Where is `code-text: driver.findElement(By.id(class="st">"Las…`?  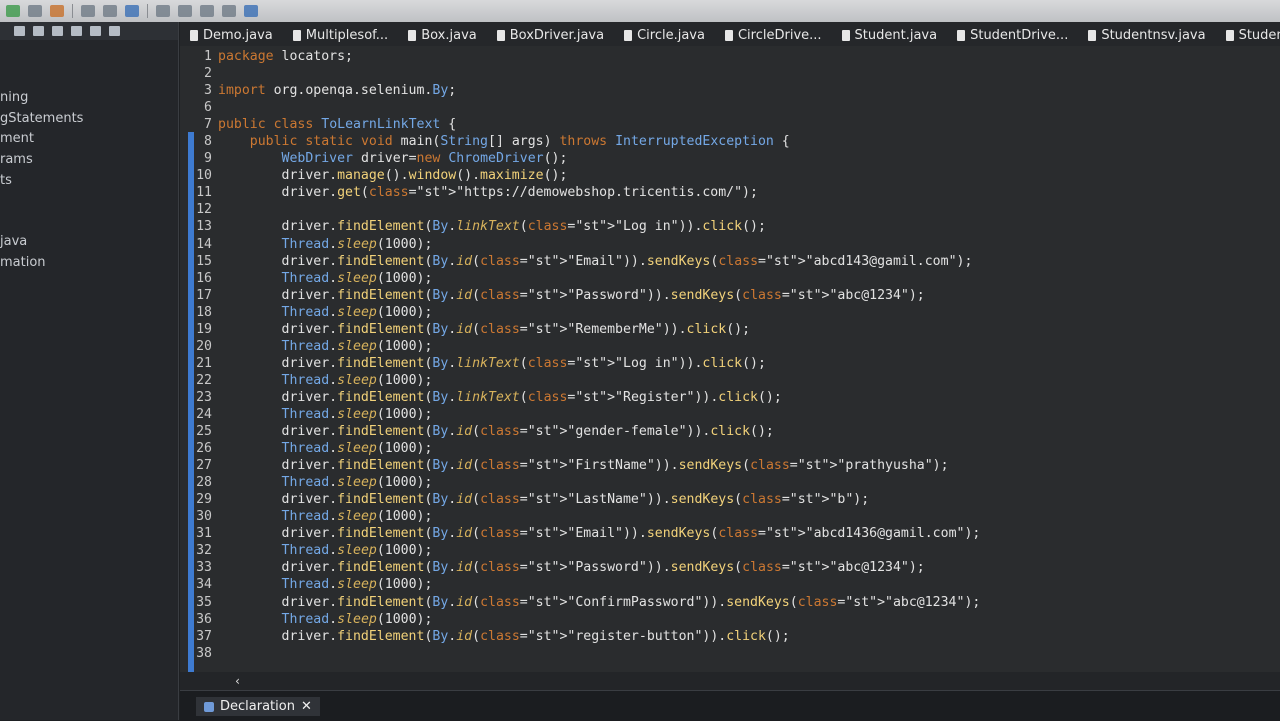 code-text: driver.findElement(By.id(class="st">"Las… is located at coordinates (544, 499).